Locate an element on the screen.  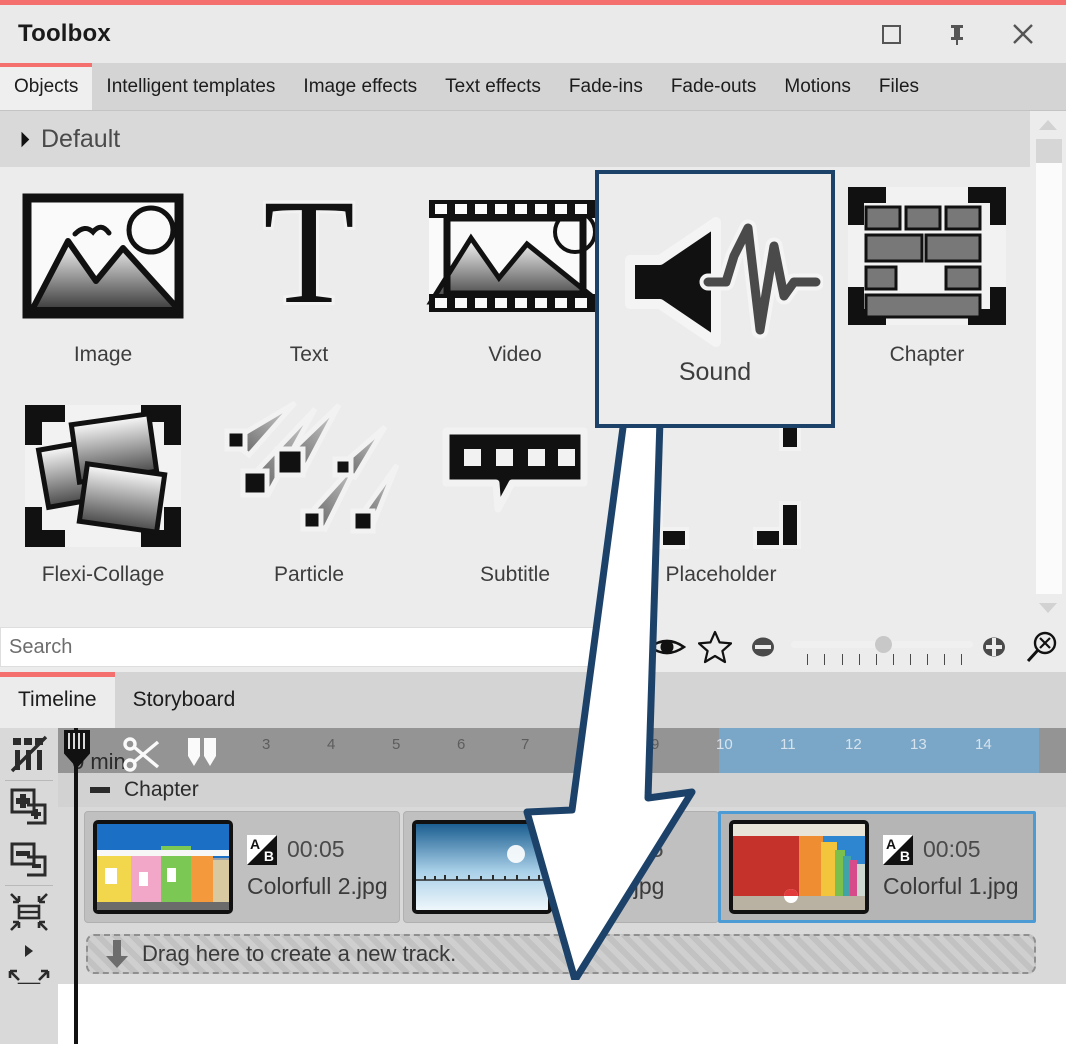
tab-label: Files is located at coordinates (899, 86).